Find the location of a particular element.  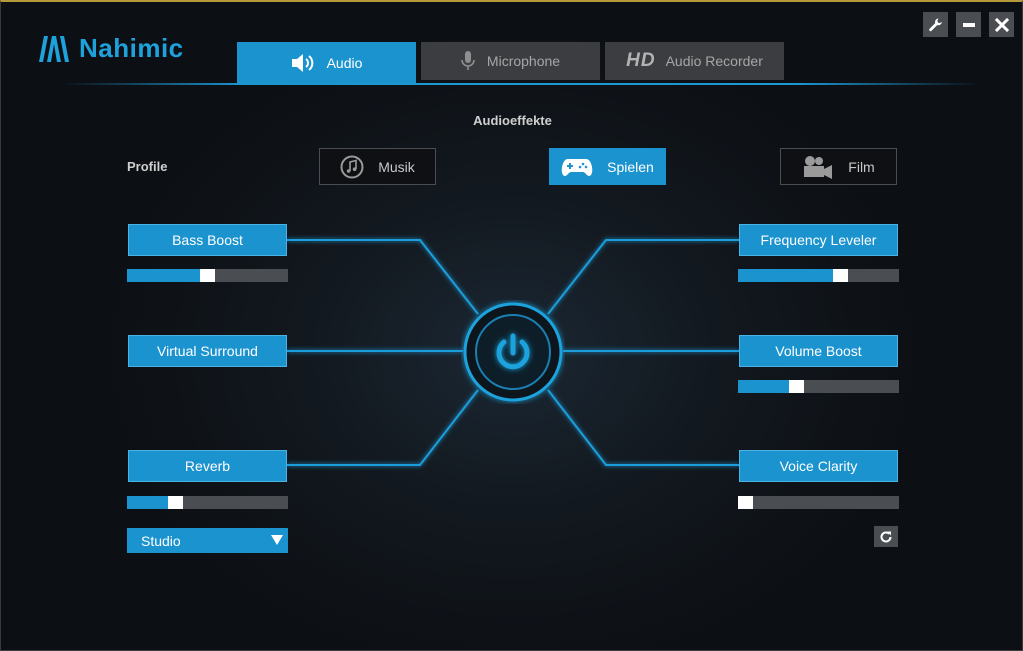

volume-boost-label: Volume Boost is located at coordinates (818, 351).